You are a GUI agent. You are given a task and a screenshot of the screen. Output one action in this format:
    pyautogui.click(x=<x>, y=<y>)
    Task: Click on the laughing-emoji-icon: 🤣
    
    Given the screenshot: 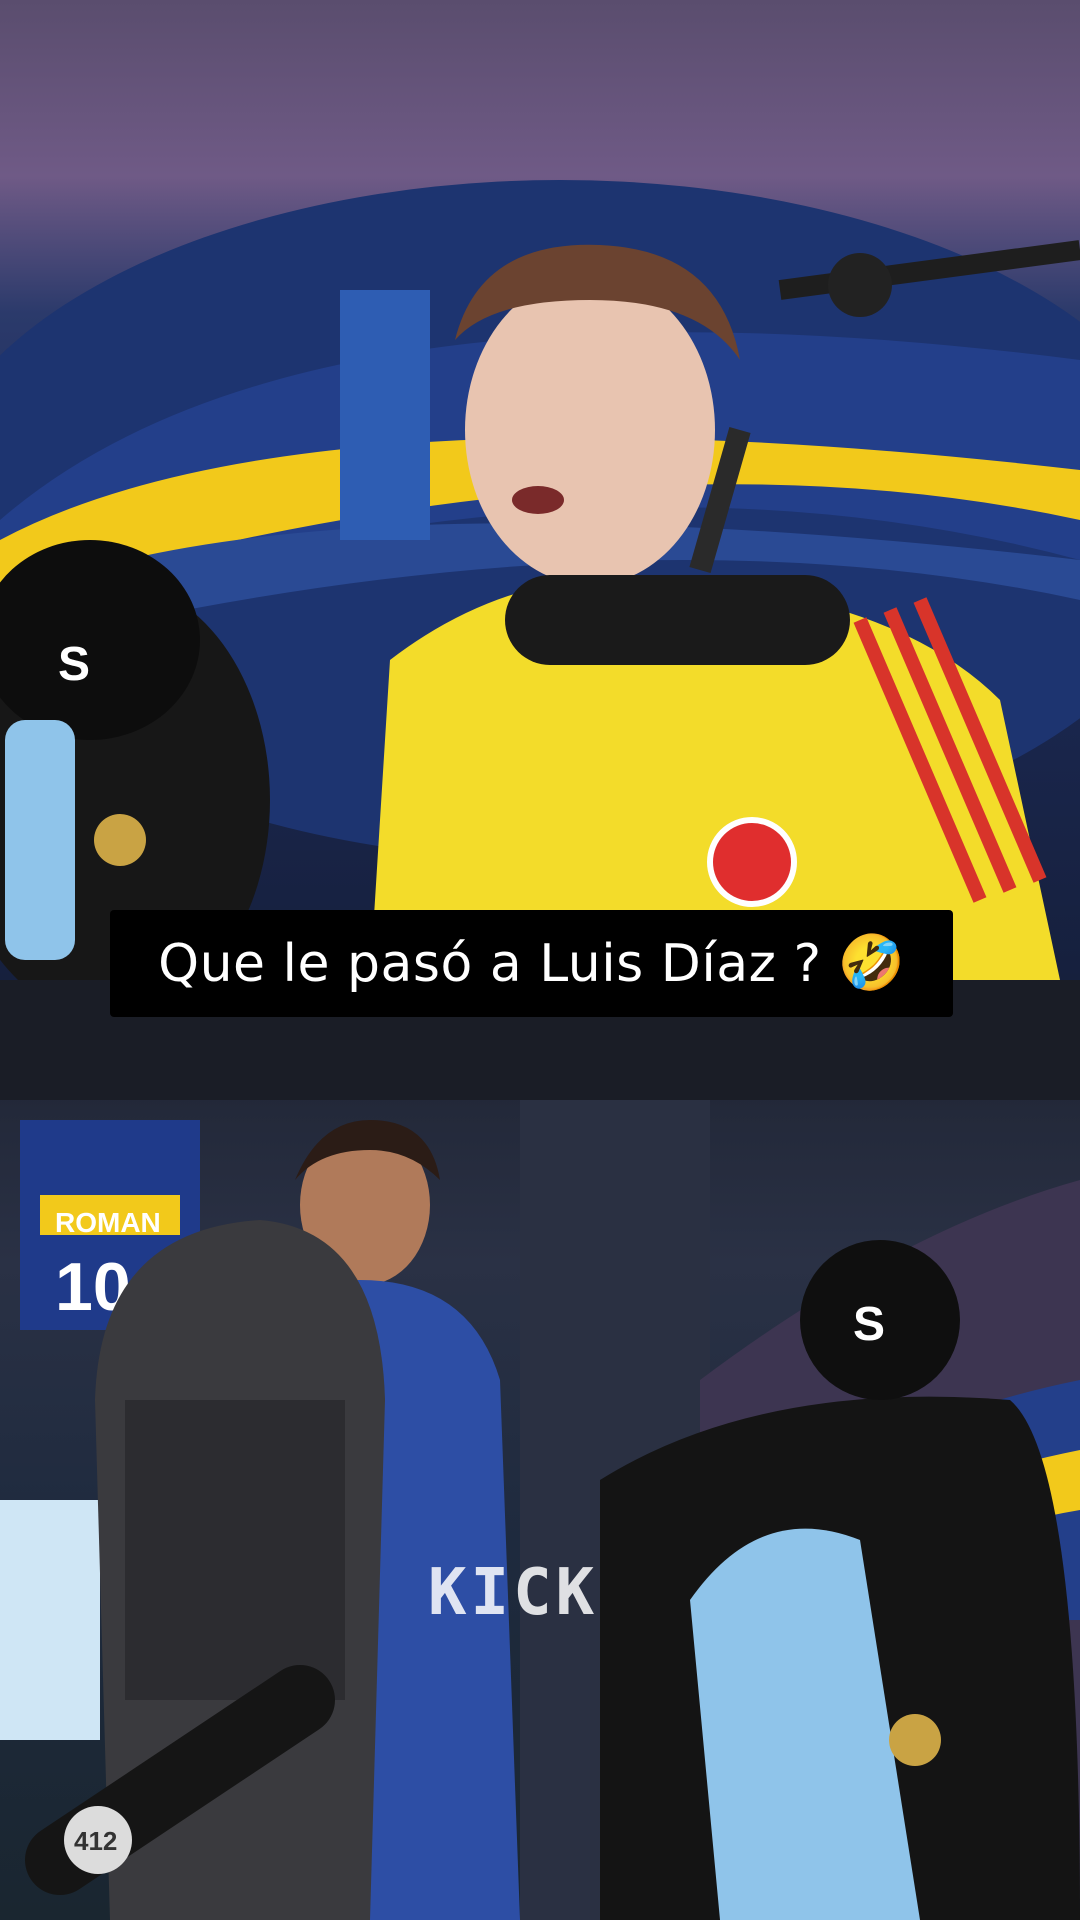 What is the action you would take?
    pyautogui.click(x=871, y=963)
    